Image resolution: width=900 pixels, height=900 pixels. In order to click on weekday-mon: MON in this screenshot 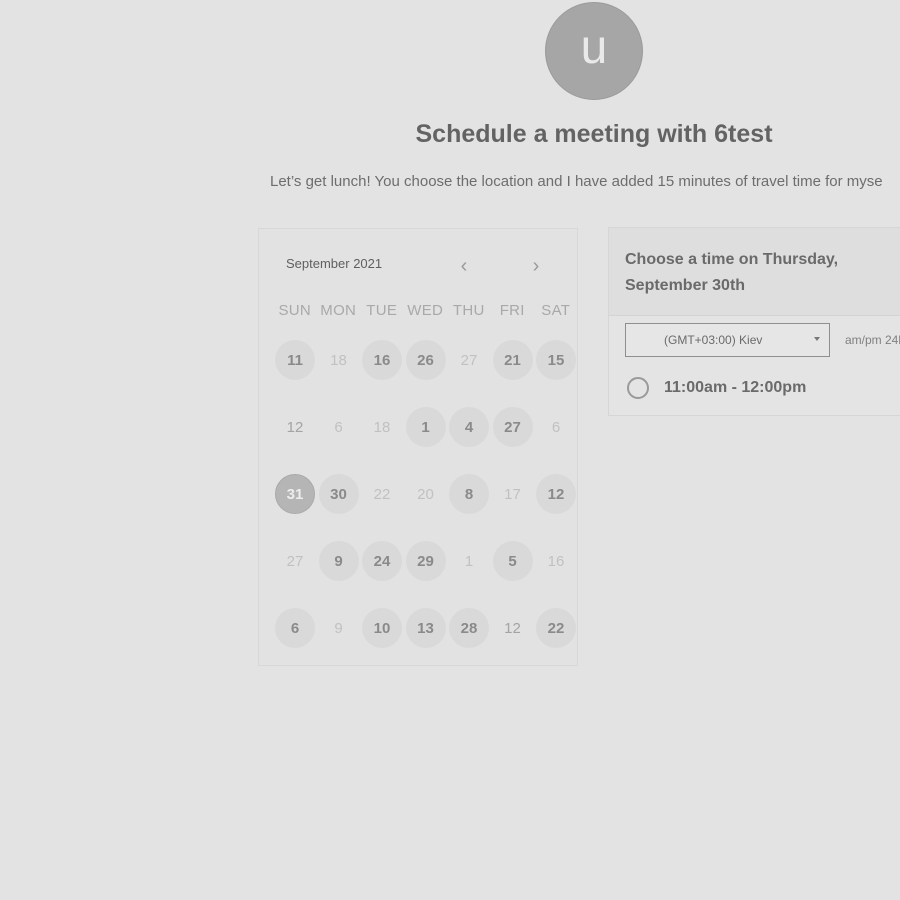, I will do `click(338, 310)`.